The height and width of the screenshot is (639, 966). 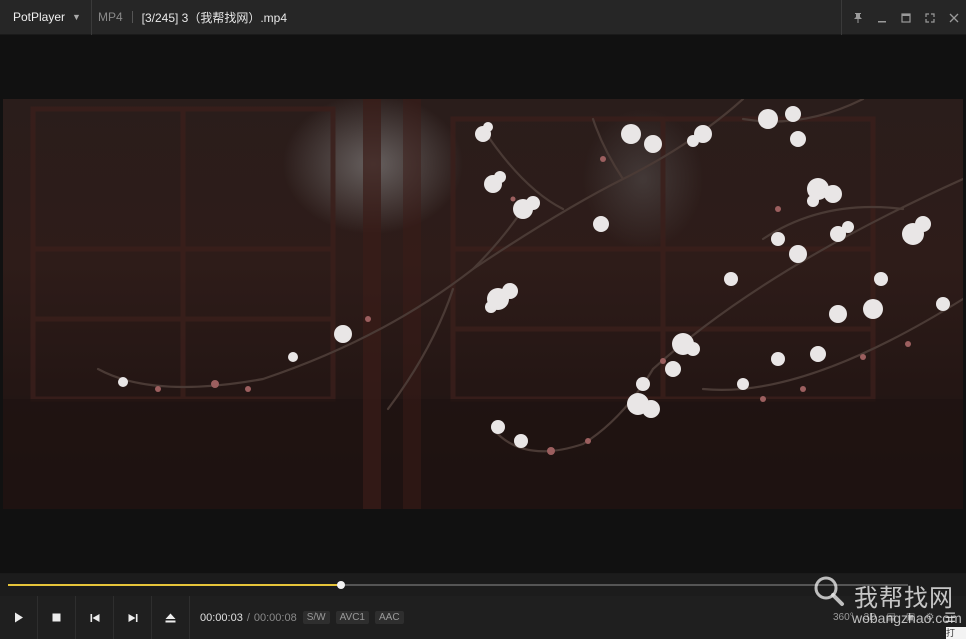 I want to click on app-name: PotPlayer, so click(x=39, y=17).